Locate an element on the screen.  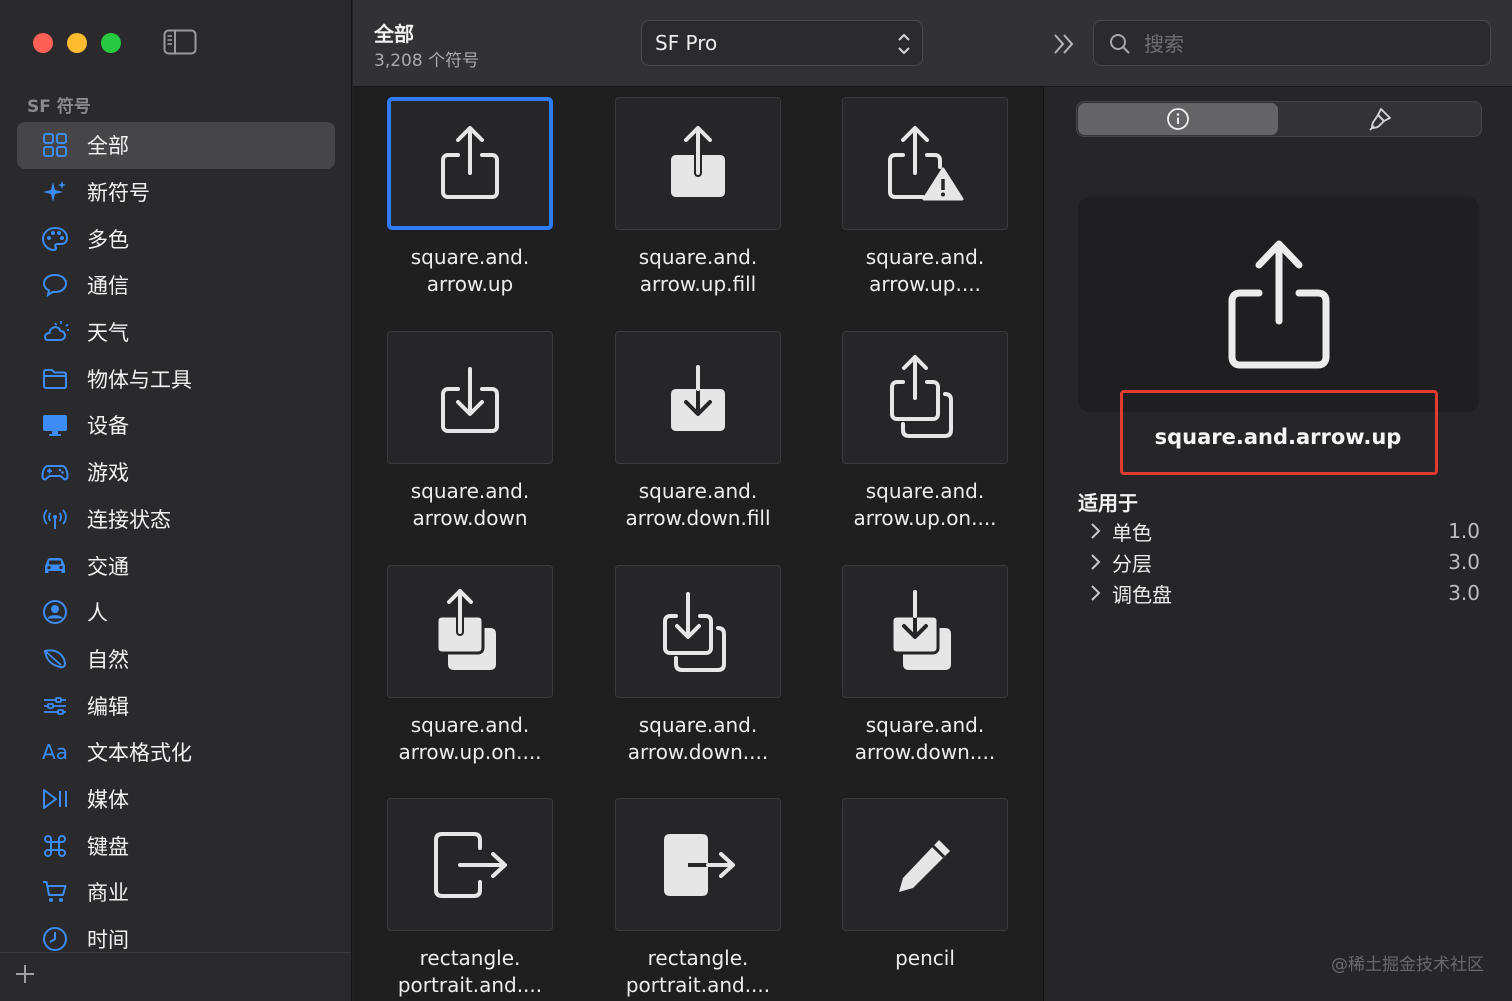
sidebar-item-objects-tools: 物体与工具 is located at coordinates (176, 378).